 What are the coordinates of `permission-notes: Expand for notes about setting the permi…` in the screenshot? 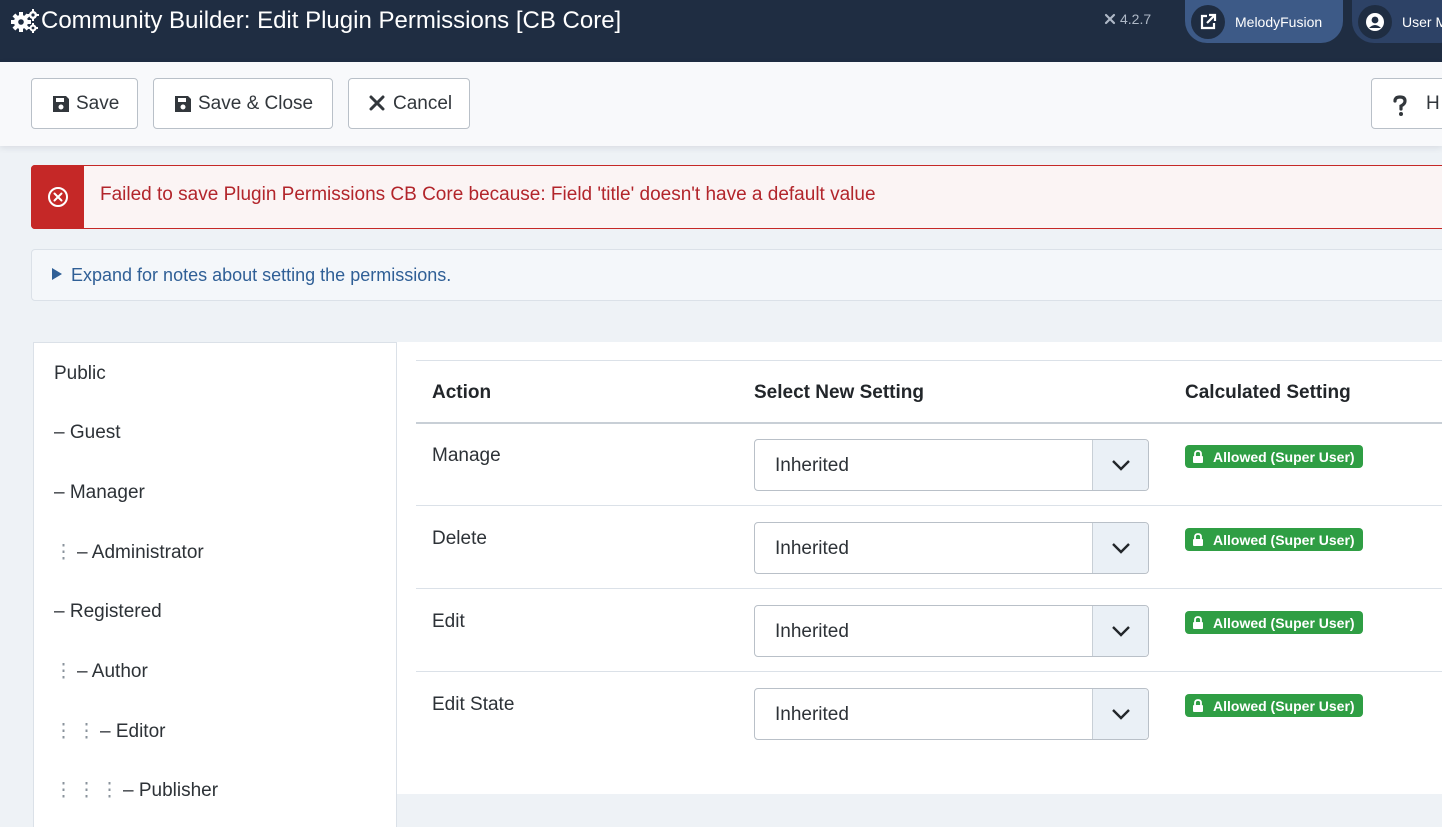 It's located at (736, 275).